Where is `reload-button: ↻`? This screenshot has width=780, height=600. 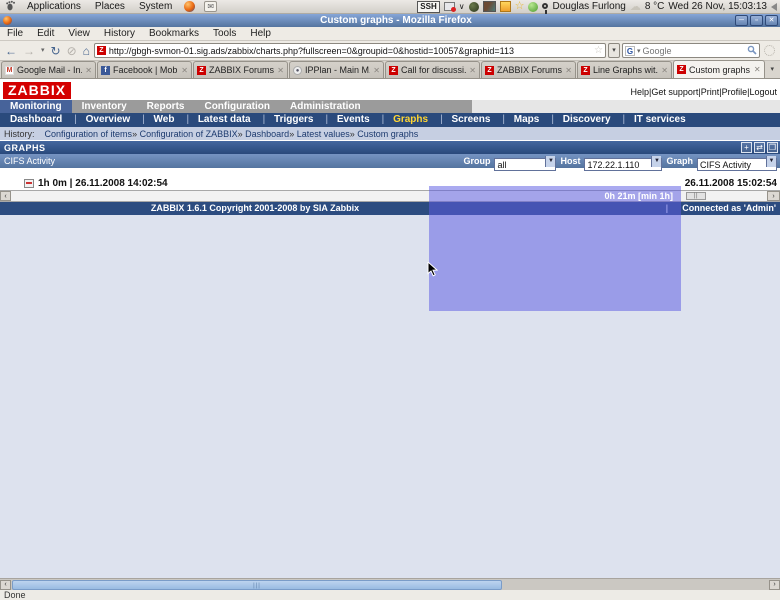
reload-button: ↻ is located at coordinates (56, 51).